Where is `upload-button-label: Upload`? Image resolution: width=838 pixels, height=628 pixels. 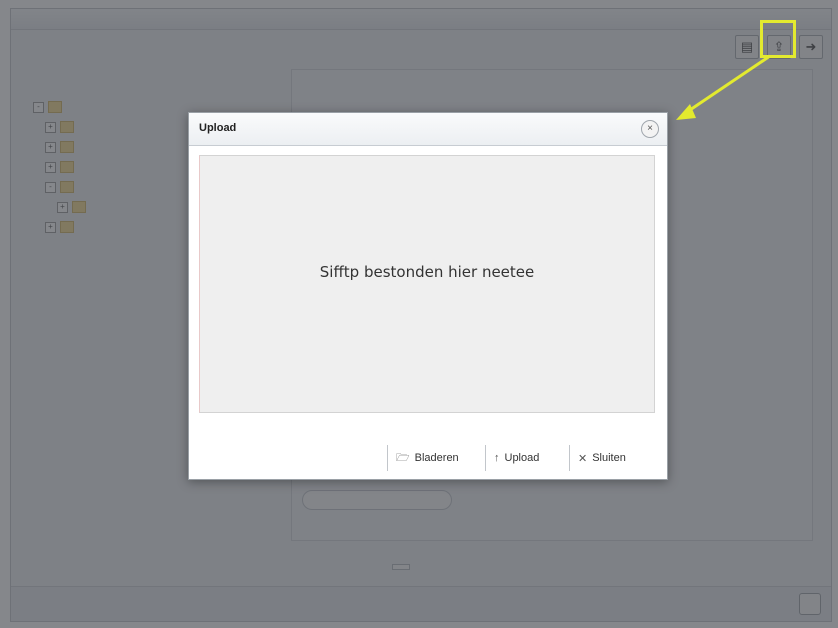
upload-button-label: Upload is located at coordinates (522, 458).